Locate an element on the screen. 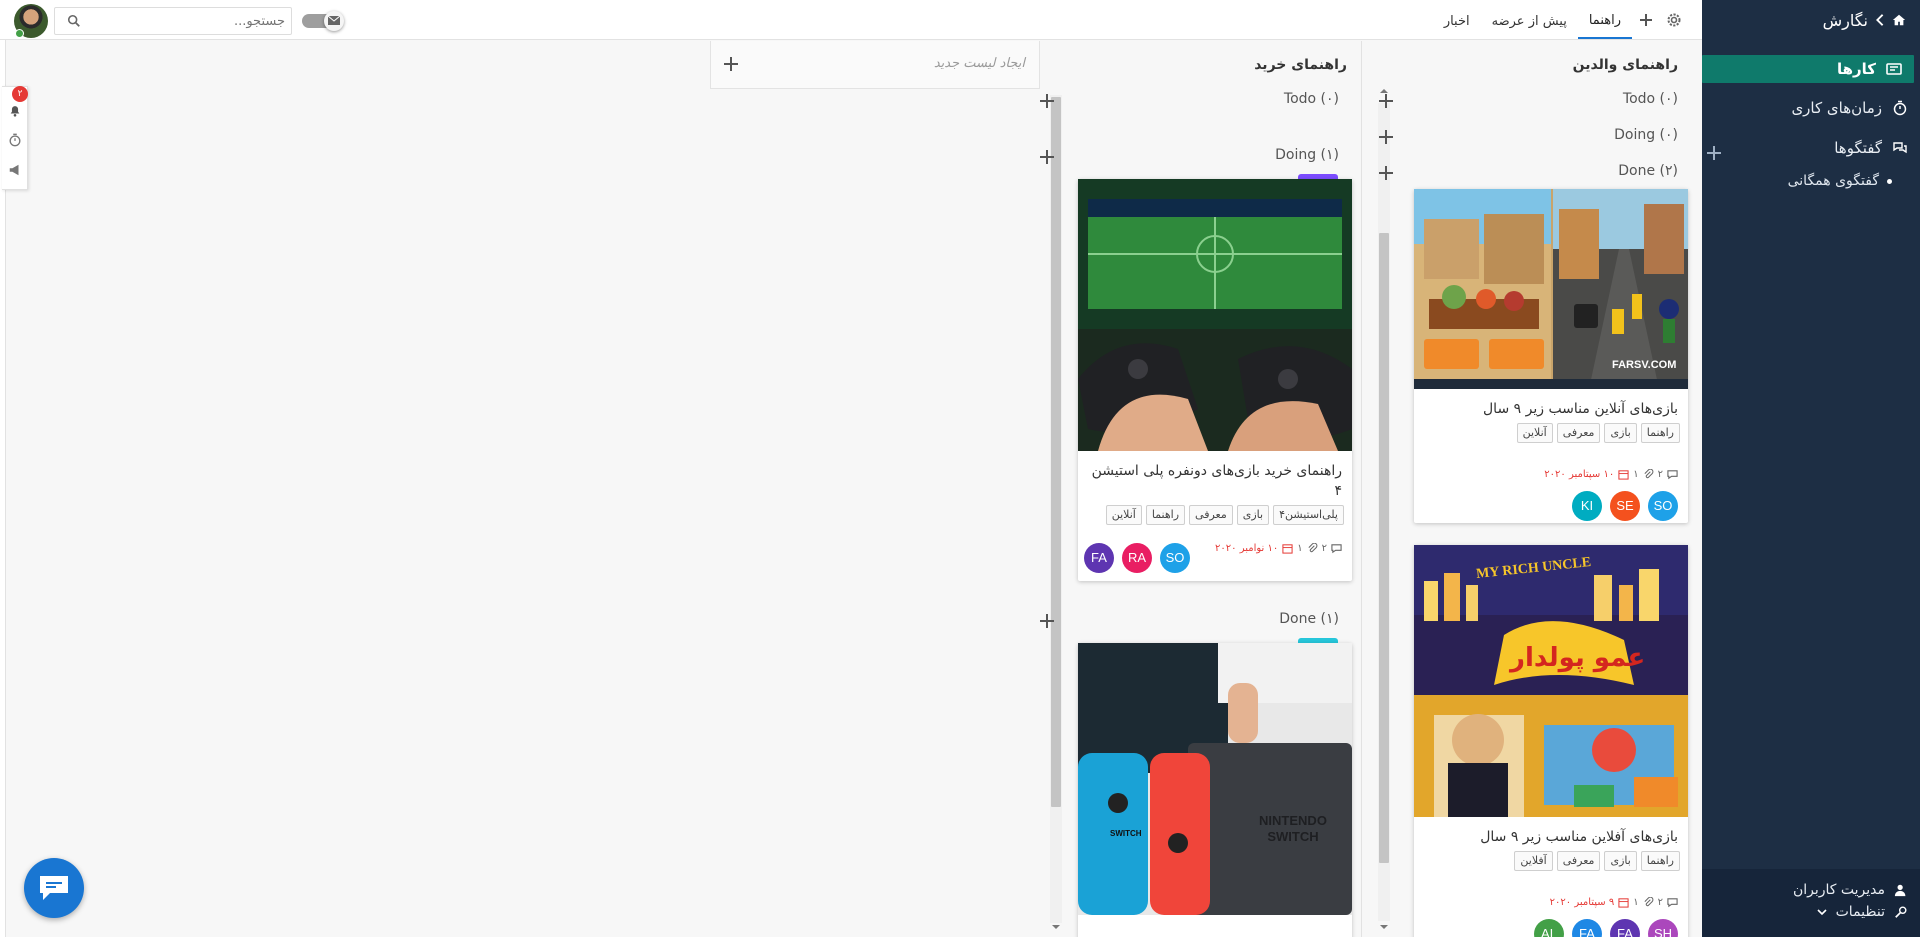 The width and height of the screenshot is (1920, 937). add-tab-icon is located at coordinates (1646, 20).